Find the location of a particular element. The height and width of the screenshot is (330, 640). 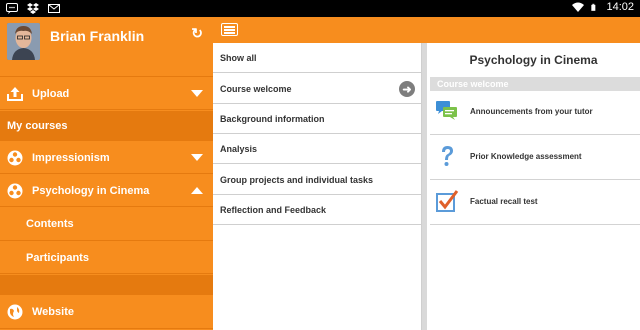

dropbox-icon is located at coordinates (33, 8).